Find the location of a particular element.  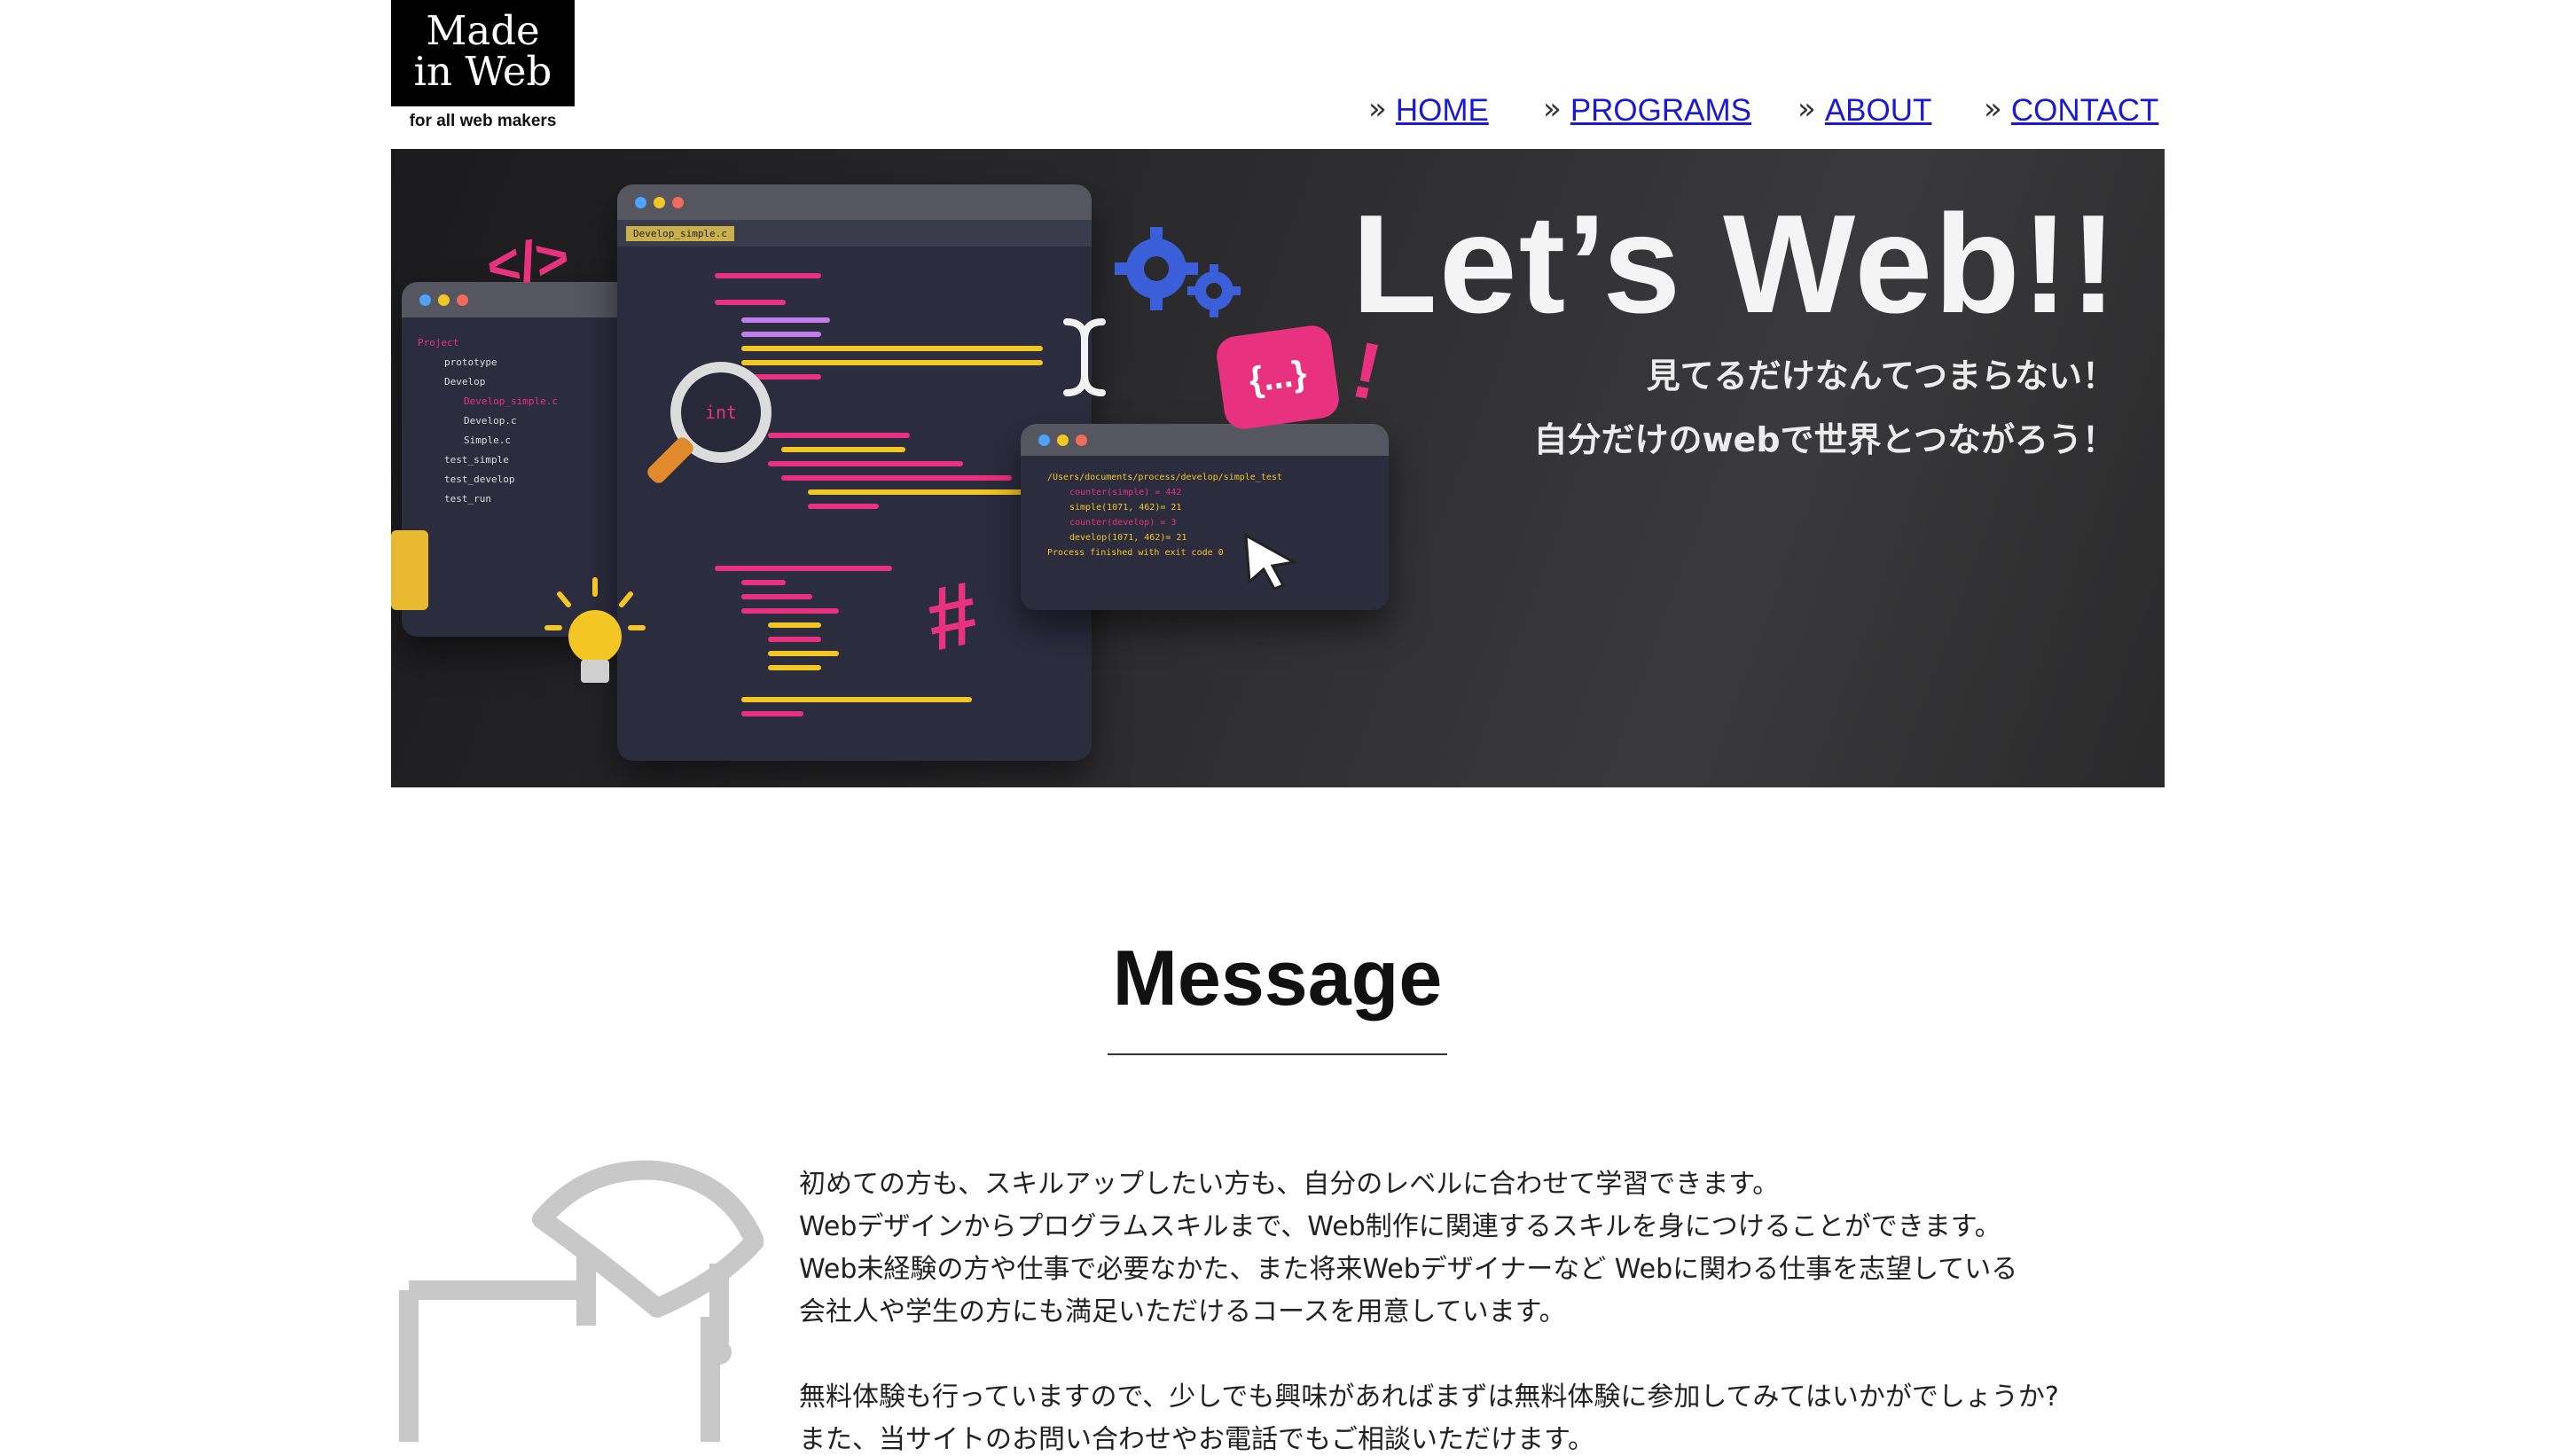

tree-item: Simple.c is located at coordinates (488, 440).